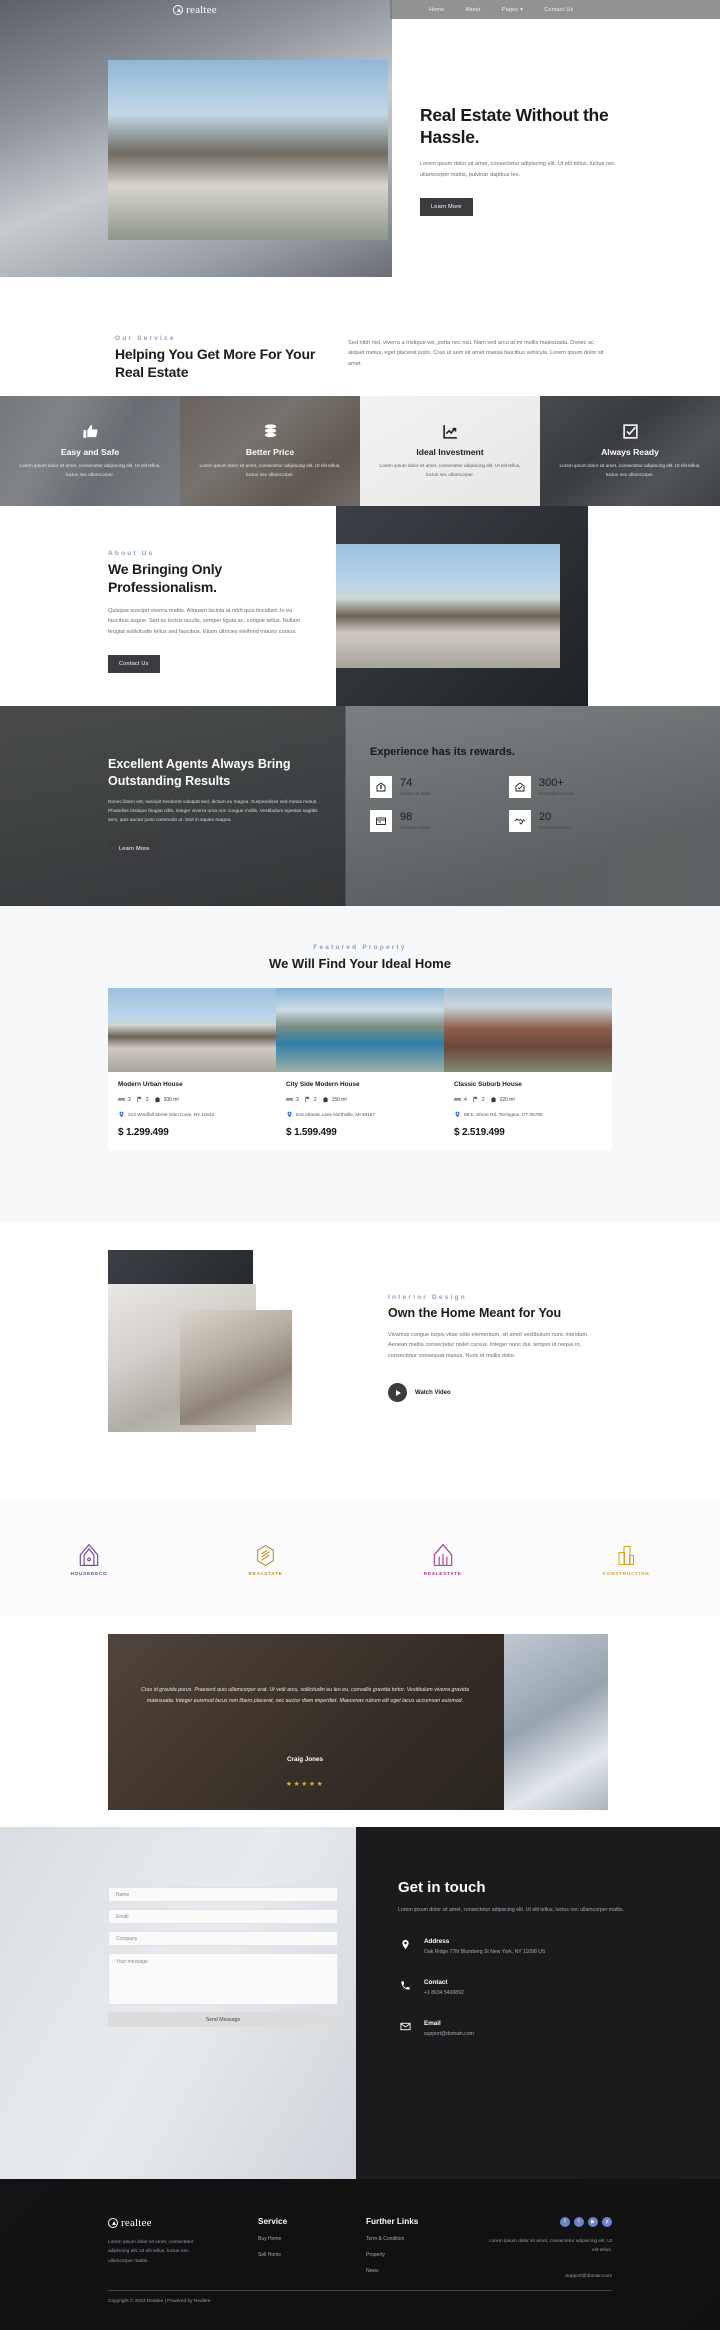 This screenshot has width=720, height=2330. I want to click on footer-link-property: Property, so click(425, 2255).